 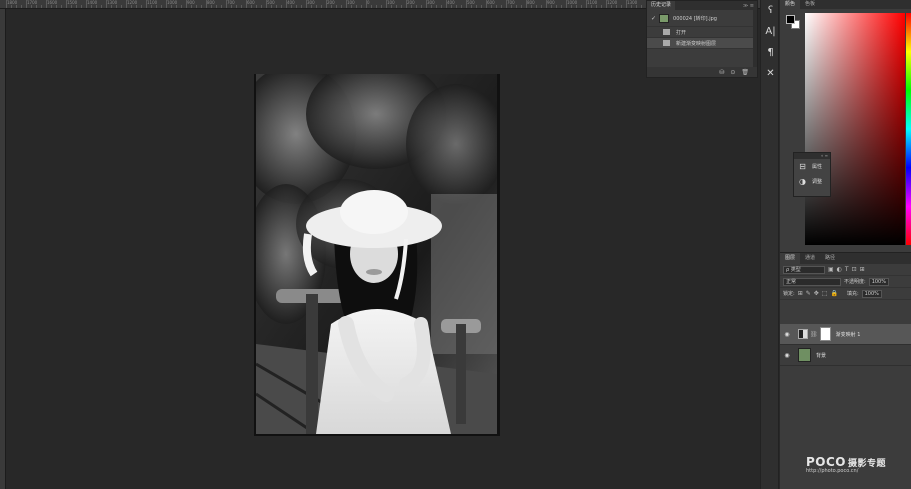 I want to click on layer-name: 背景, so click(x=821, y=355).